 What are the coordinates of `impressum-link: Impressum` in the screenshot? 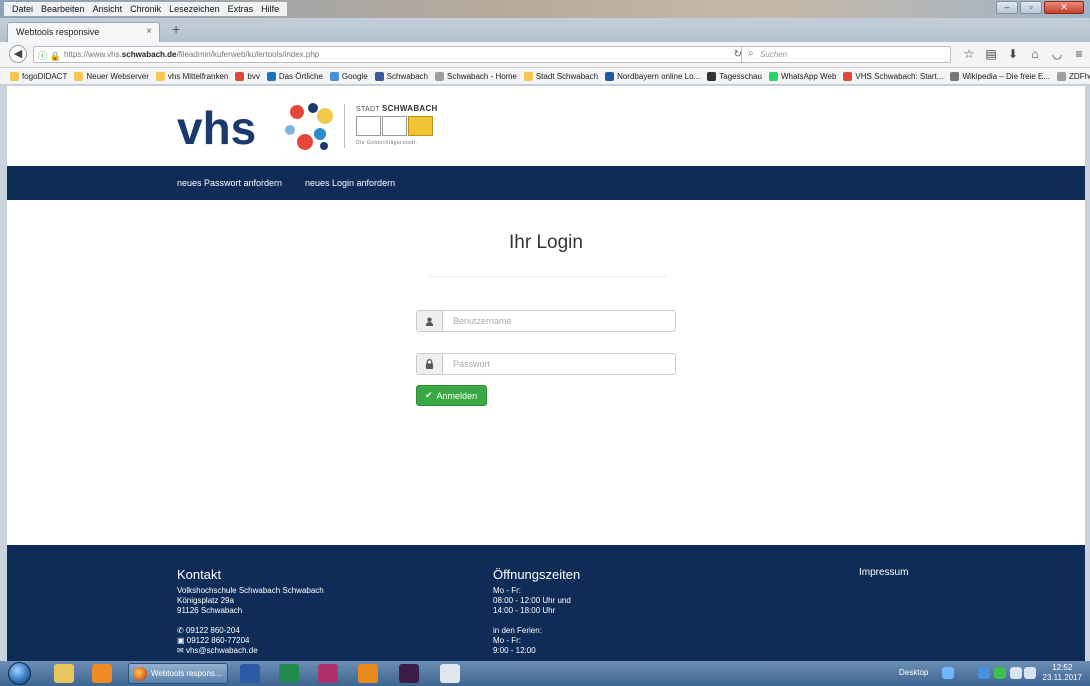 It's located at (883, 572).